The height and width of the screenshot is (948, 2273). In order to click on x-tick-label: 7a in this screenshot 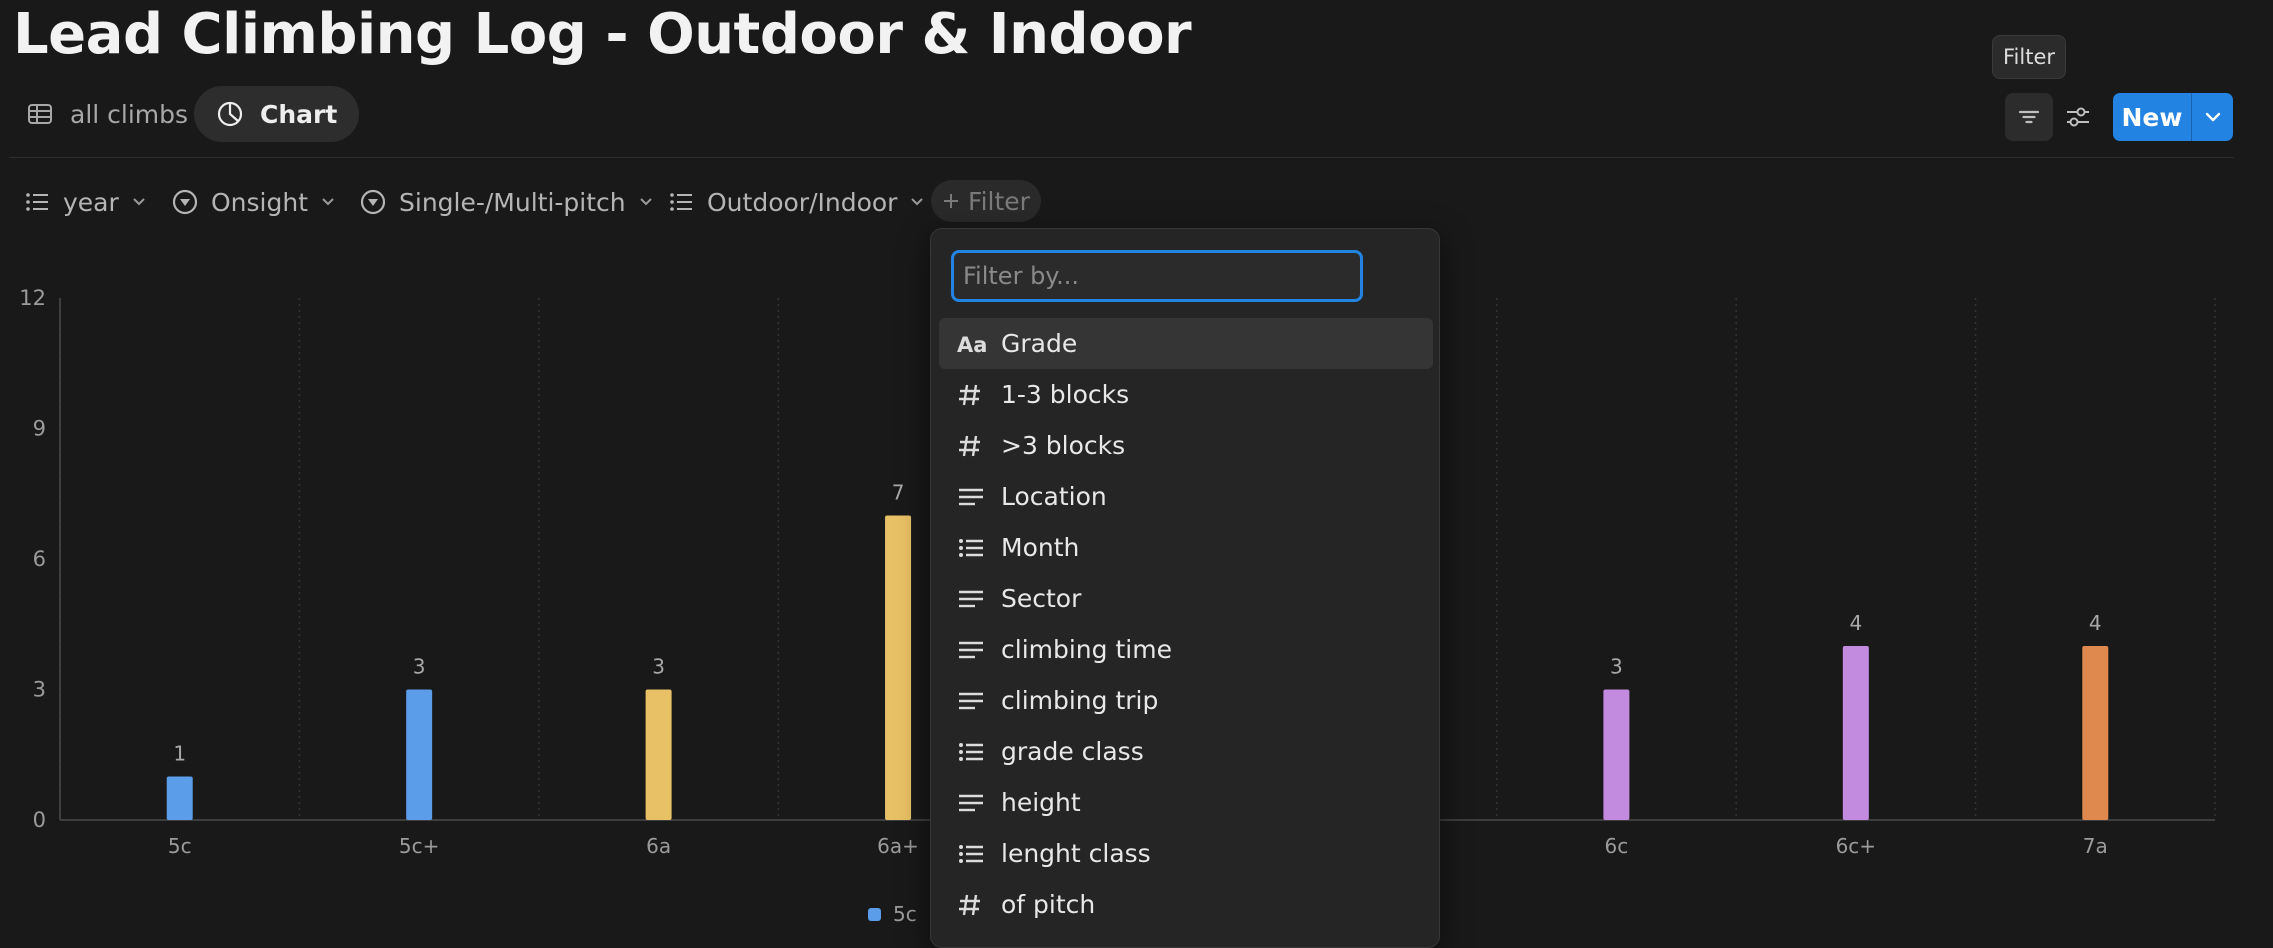, I will do `click(2095, 846)`.